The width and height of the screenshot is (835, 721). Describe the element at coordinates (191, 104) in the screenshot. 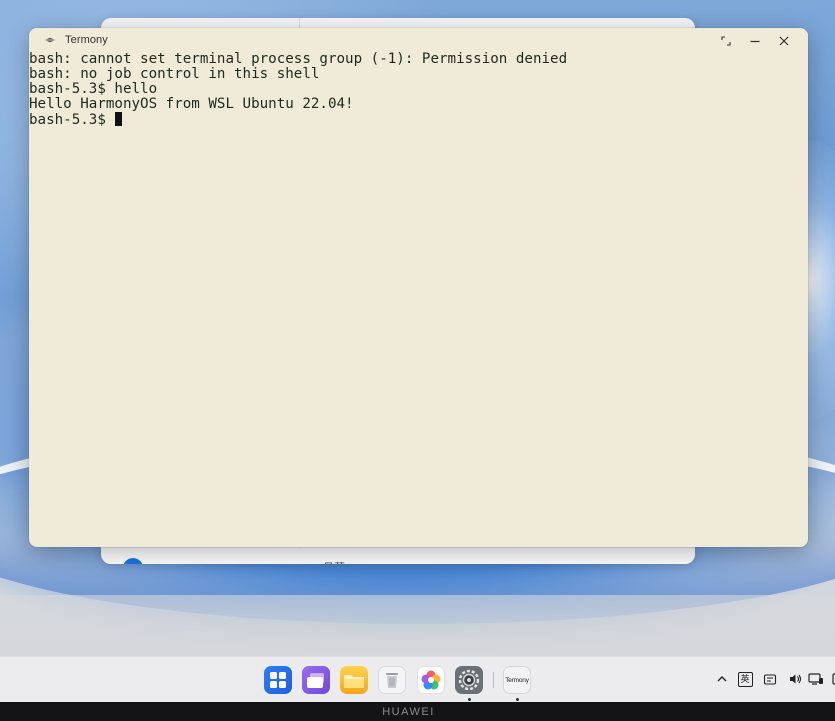

I see `terminal-line: Hello HarmonyOS from WSL Ubuntu 22.04!` at that location.